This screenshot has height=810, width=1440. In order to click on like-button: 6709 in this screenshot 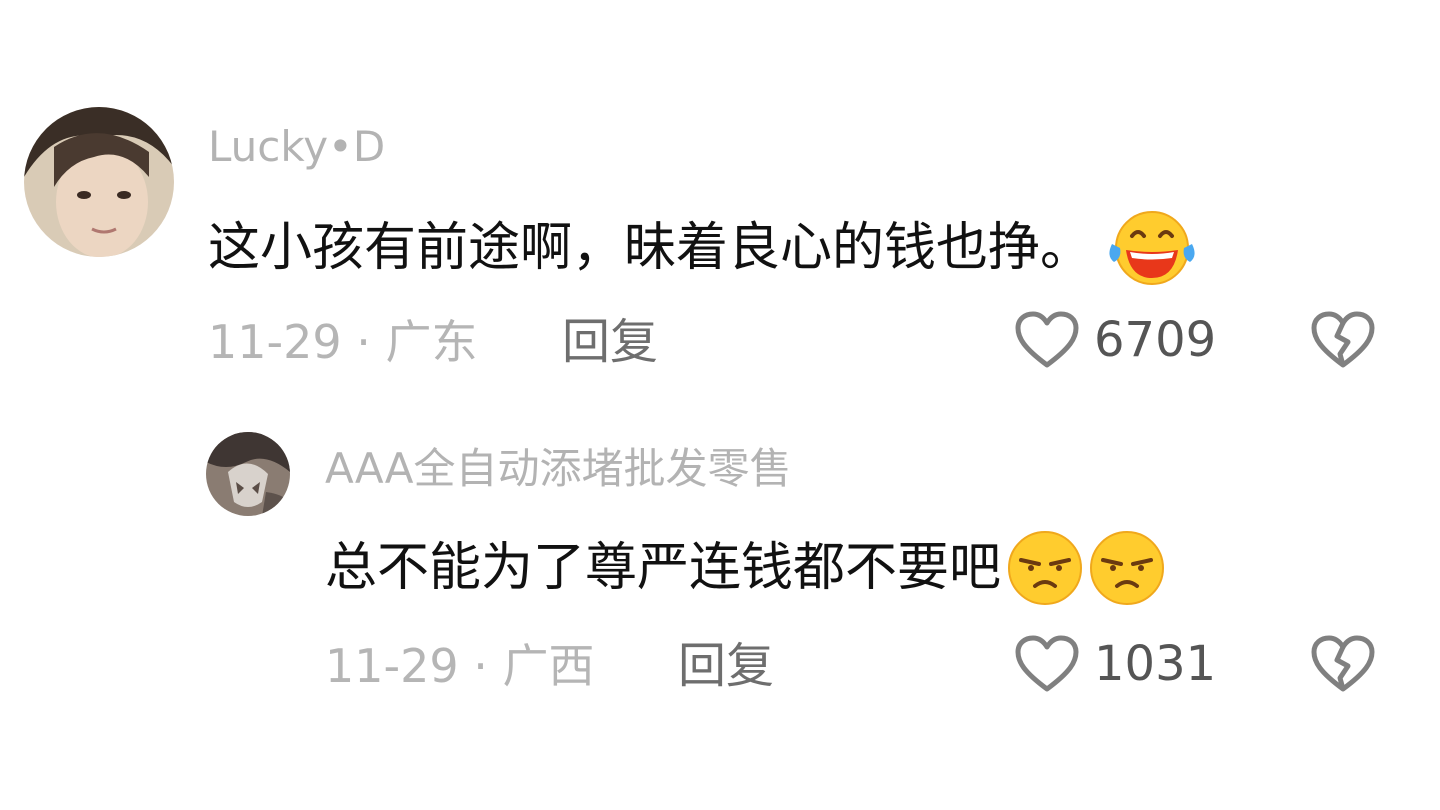, I will do `click(1115, 340)`.